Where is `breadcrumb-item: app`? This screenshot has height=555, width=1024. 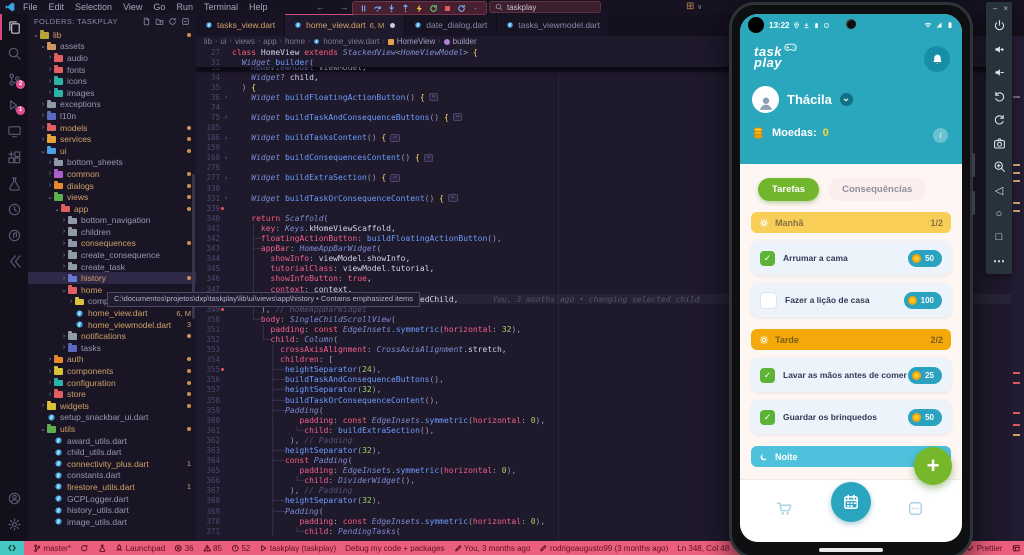 breadcrumb-item: app is located at coordinates (269, 41).